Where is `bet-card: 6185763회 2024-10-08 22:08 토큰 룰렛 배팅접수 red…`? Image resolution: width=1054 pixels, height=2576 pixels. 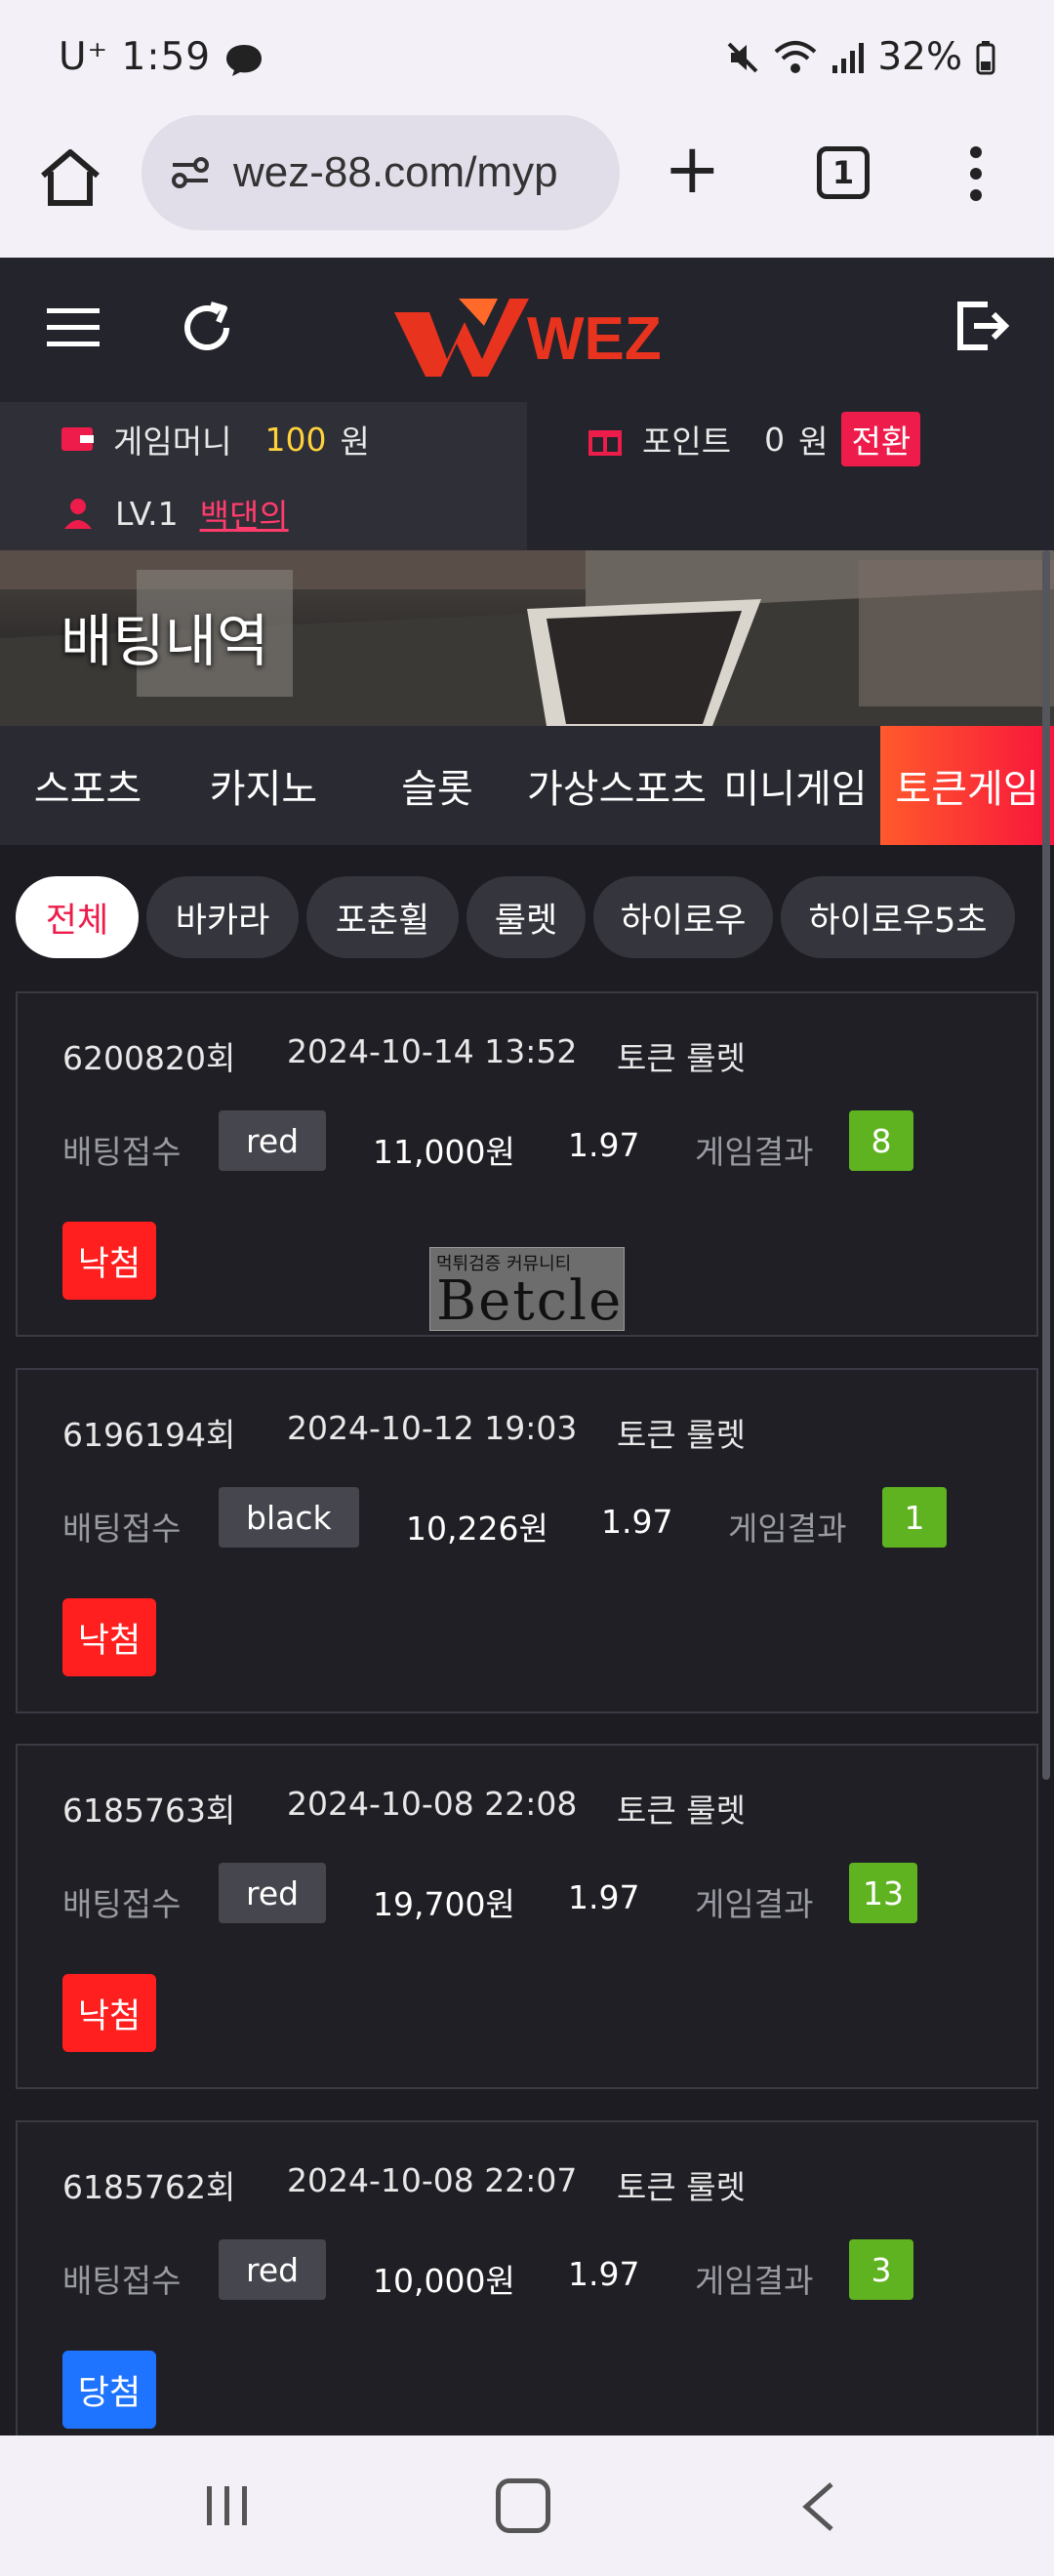 bet-card: 6185763회 2024-10-08 22:08 토큰 룰렛 배팅접수 red… is located at coordinates (527, 1916).